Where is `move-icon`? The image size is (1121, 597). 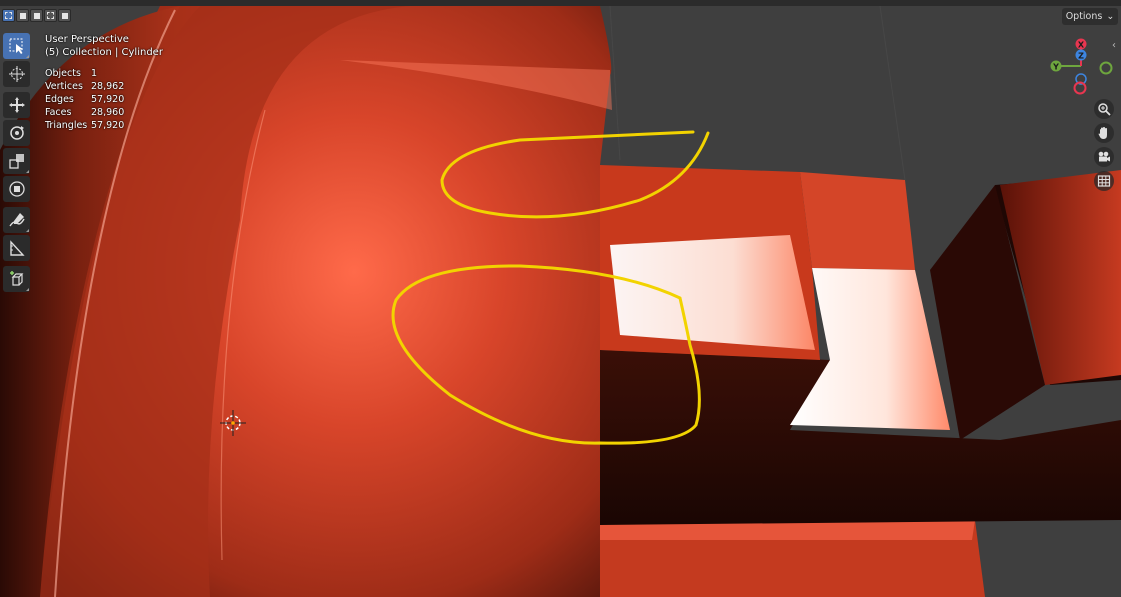 move-icon is located at coordinates (16, 105).